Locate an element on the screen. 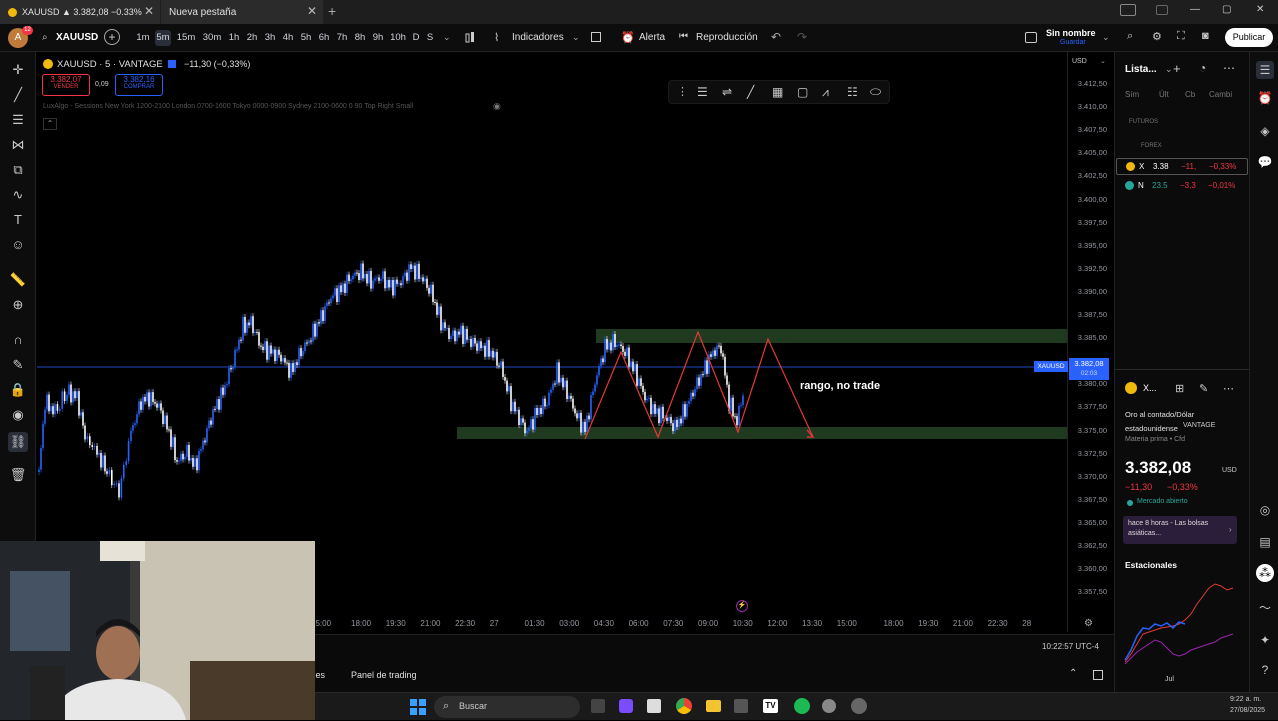  grid-icon: ⊞ is located at coordinates (1179, 388).